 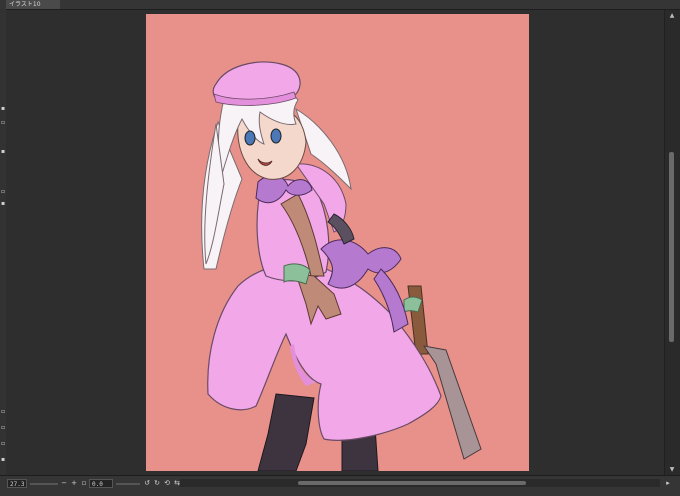 I want to click on scroll-right-icon: ▸, so click(x=668, y=483).